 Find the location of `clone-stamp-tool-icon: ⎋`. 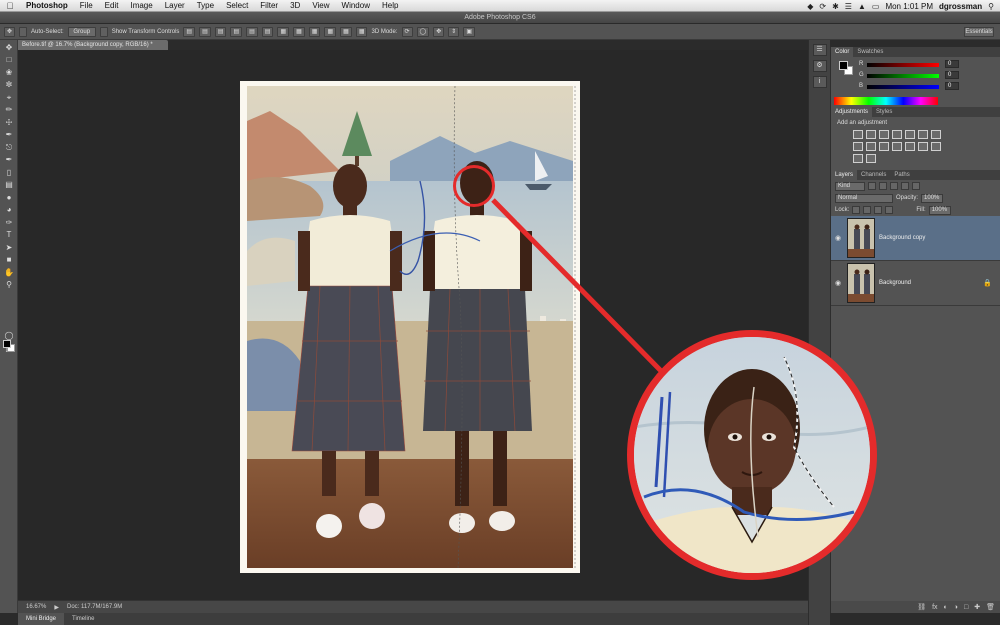

clone-stamp-tool-icon: ⎋ is located at coordinates (9, 147).